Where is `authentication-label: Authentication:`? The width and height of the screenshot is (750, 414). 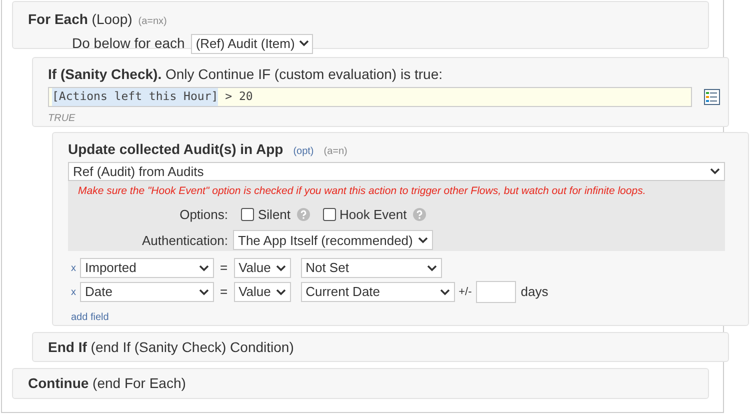
authentication-label: Authentication: is located at coordinates (184, 241).